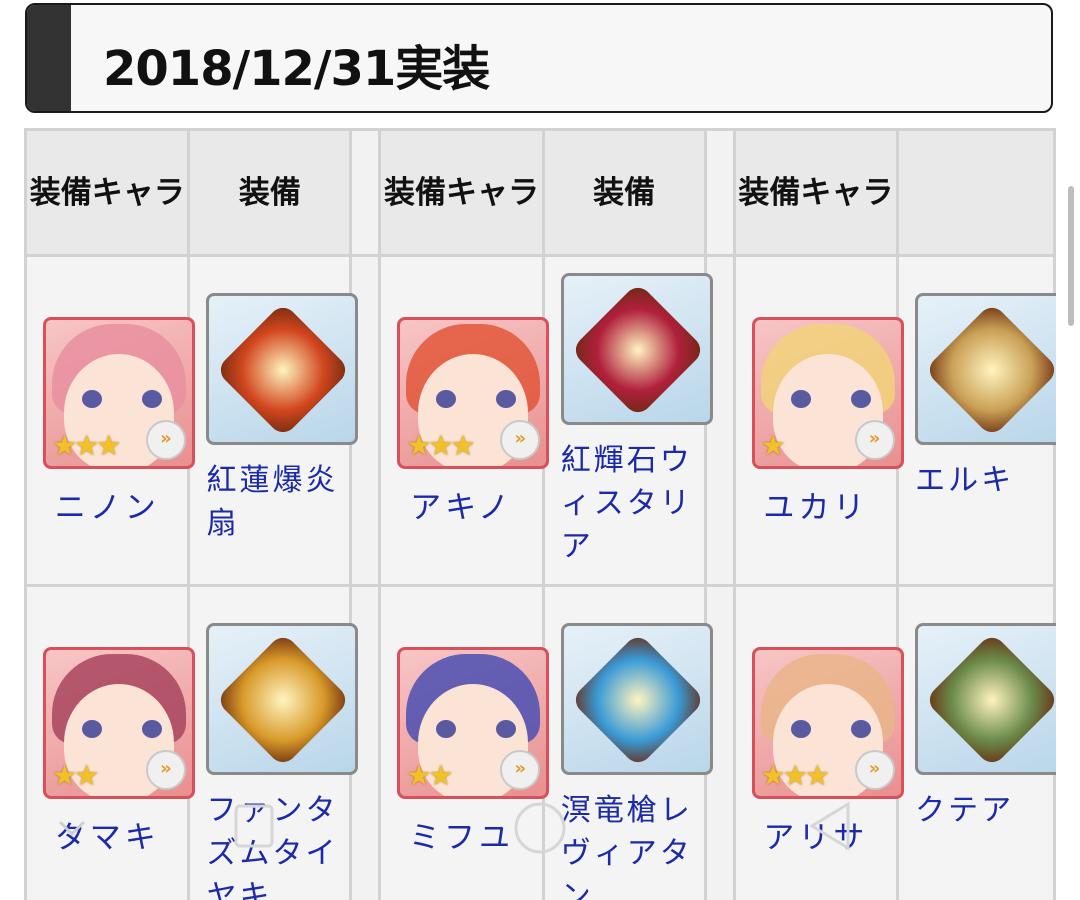  Describe the element at coordinates (985, 480) in the screenshot. I see `equipment-name-link: エルキ` at that location.